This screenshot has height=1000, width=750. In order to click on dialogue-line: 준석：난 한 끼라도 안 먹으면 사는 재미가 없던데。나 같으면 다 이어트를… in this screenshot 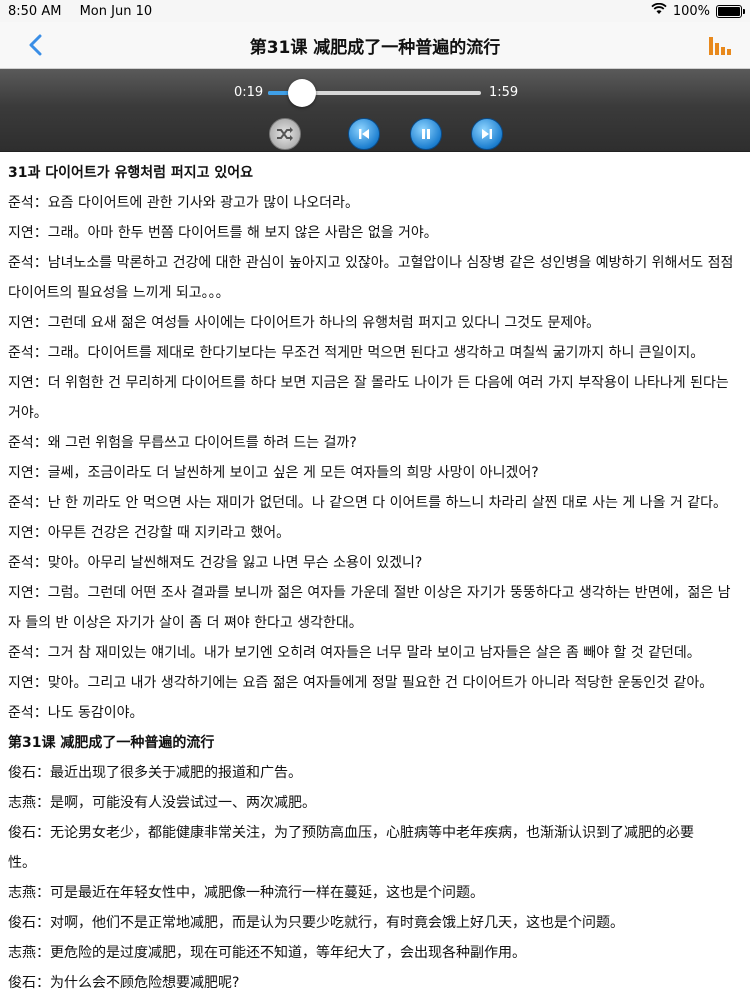, I will do `click(368, 503)`.